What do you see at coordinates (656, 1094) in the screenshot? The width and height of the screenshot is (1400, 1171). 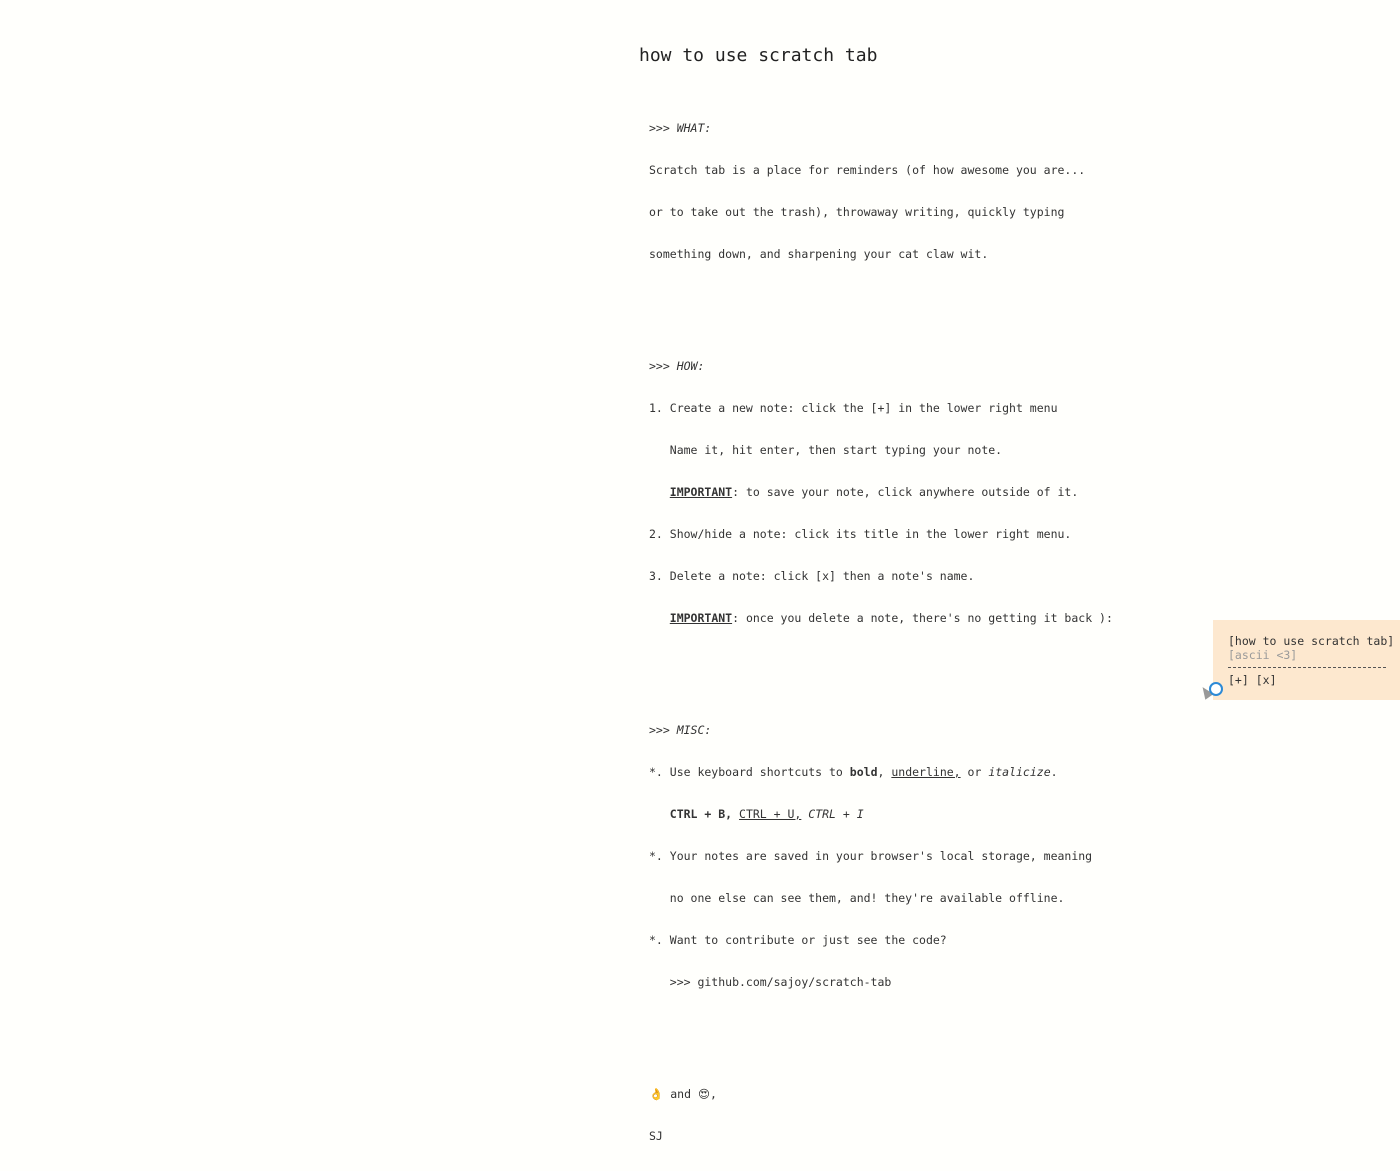 I see `ok-hand-icon: 👌` at bounding box center [656, 1094].